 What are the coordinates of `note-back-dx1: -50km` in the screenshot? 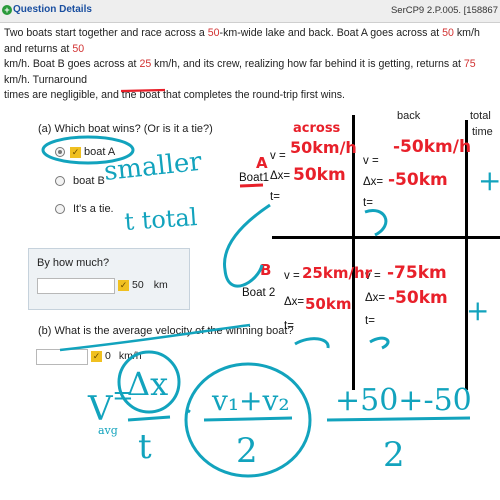 It's located at (418, 180).